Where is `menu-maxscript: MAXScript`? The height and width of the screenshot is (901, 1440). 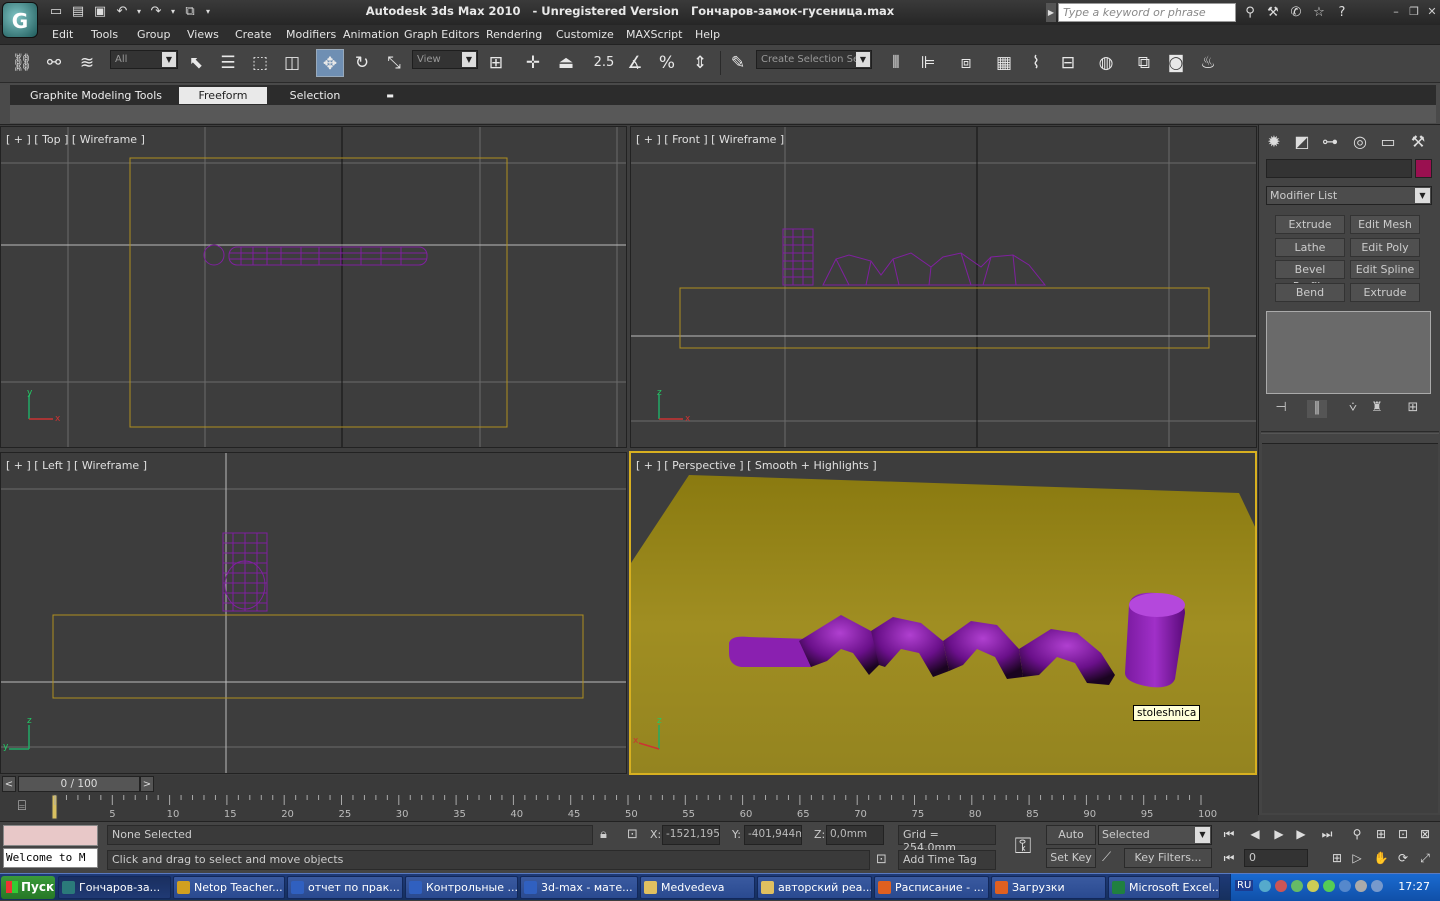
menu-maxscript: MAXScript is located at coordinates (654, 34).